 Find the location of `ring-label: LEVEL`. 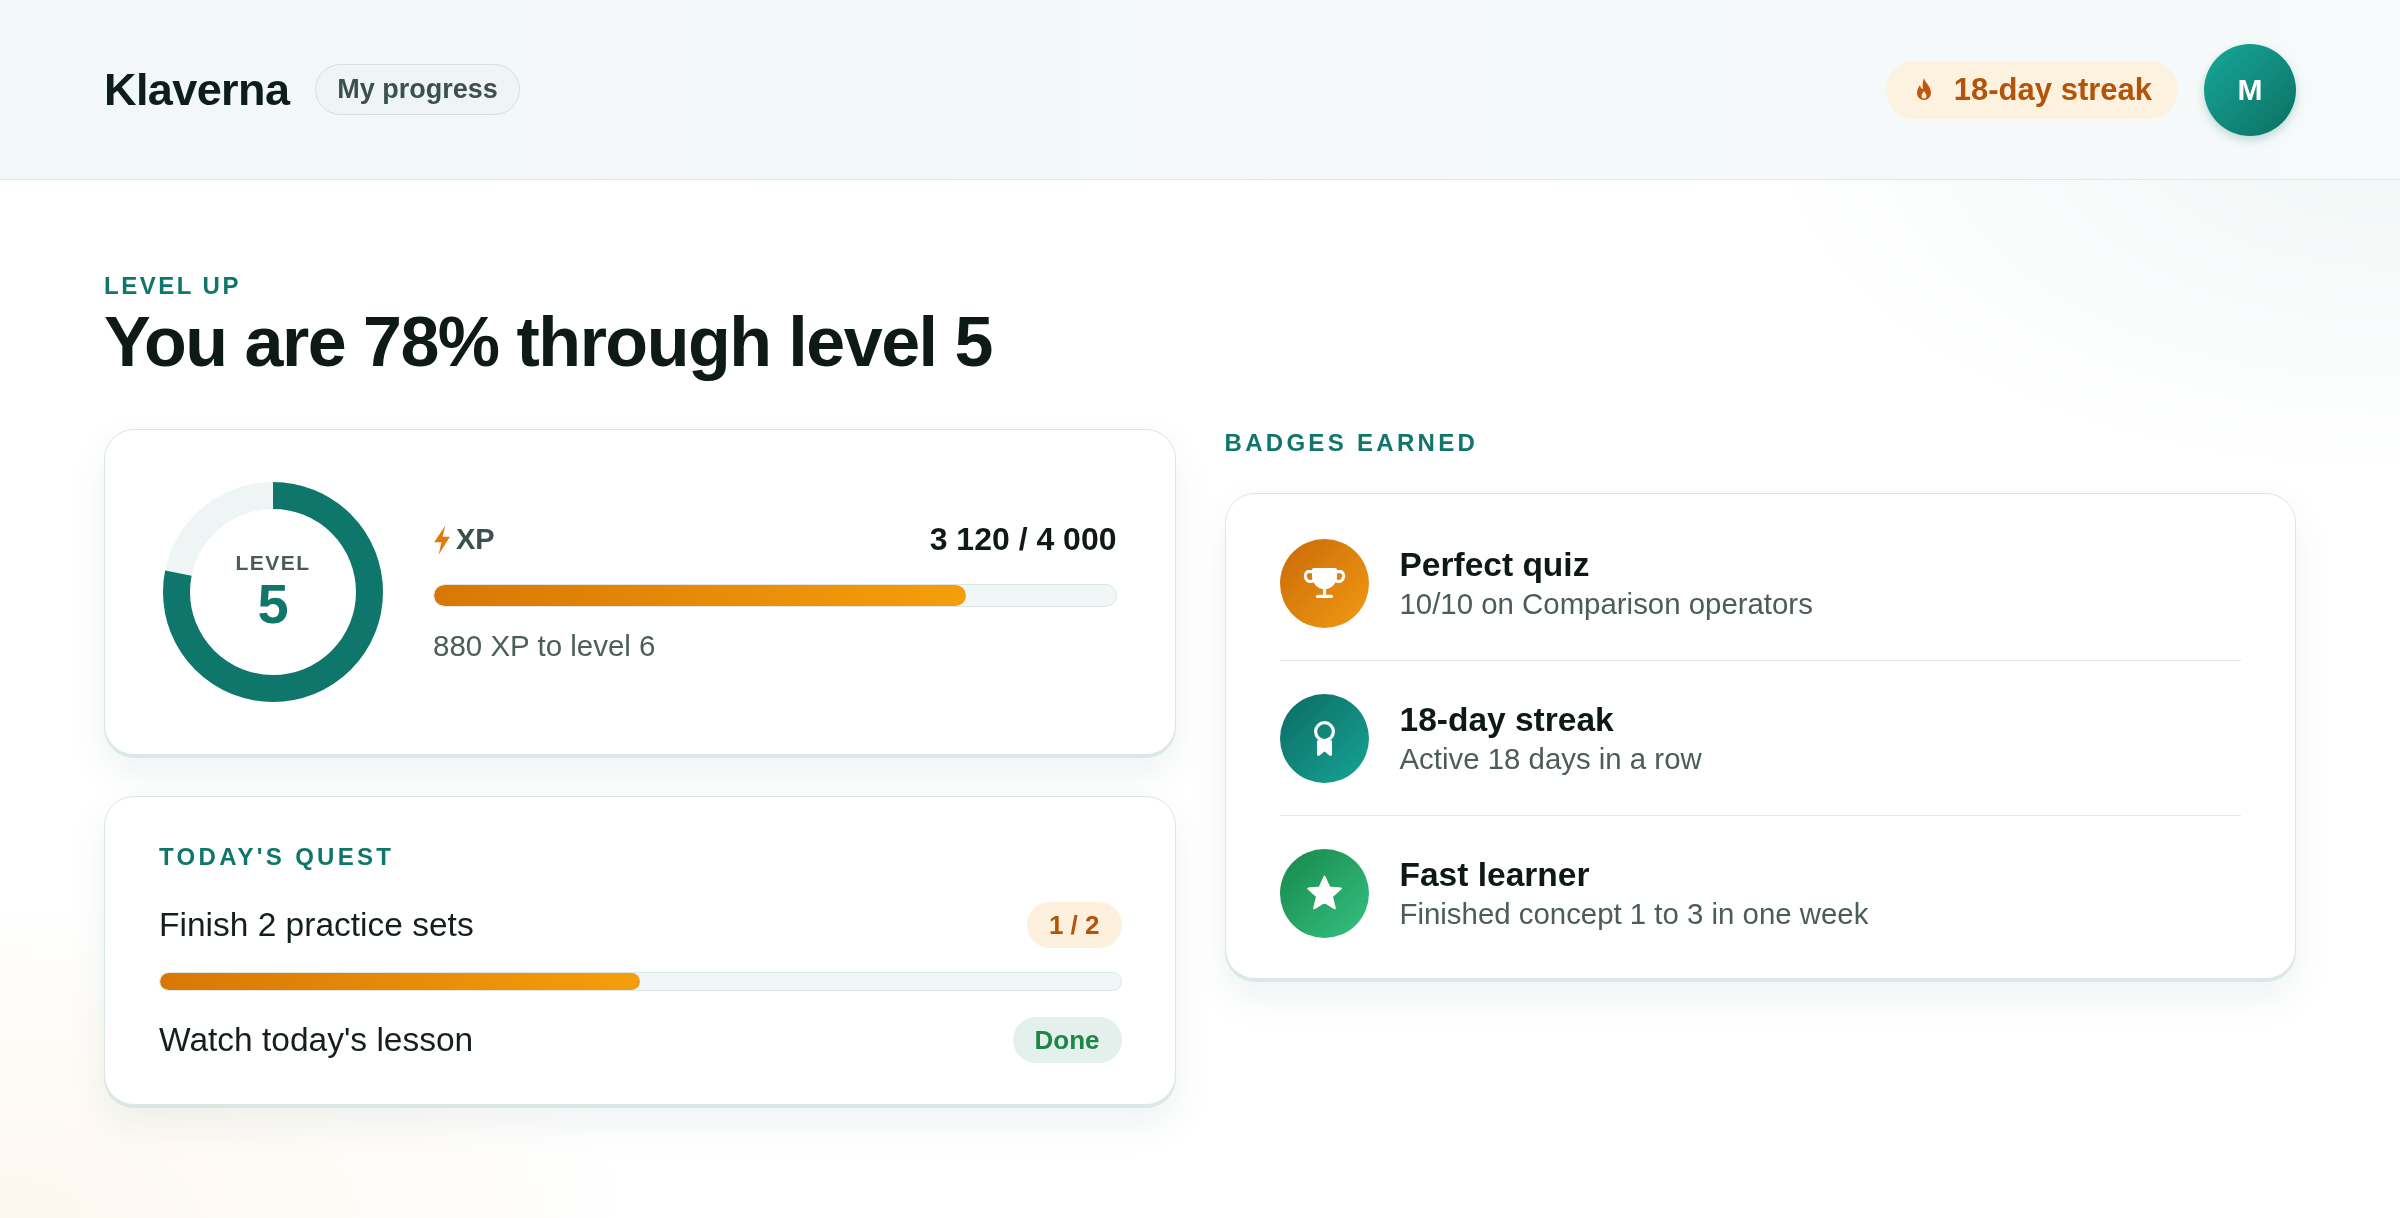

ring-label: LEVEL is located at coordinates (273, 562).